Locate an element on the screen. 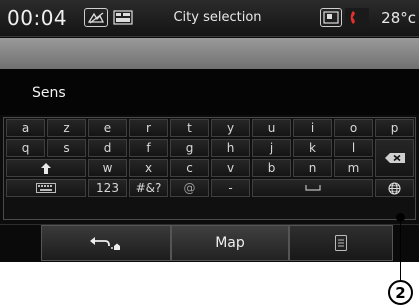 The width and height of the screenshot is (419, 305). key-dash: - is located at coordinates (230, 188).